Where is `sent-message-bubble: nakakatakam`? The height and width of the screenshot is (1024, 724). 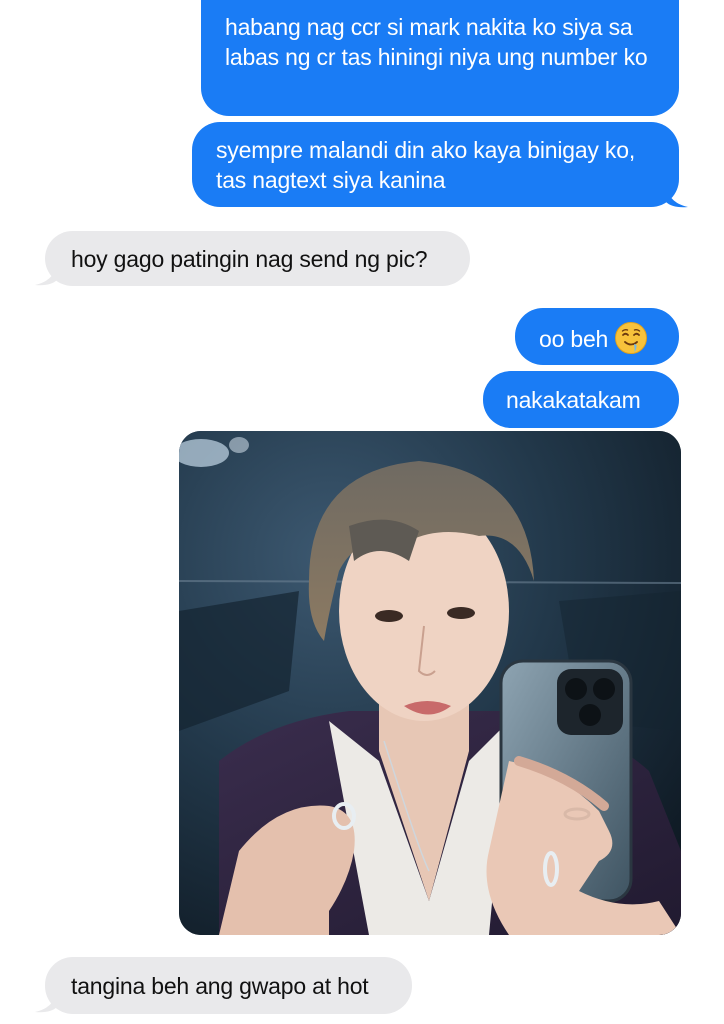
sent-message-bubble: nakakatakam is located at coordinates (581, 399).